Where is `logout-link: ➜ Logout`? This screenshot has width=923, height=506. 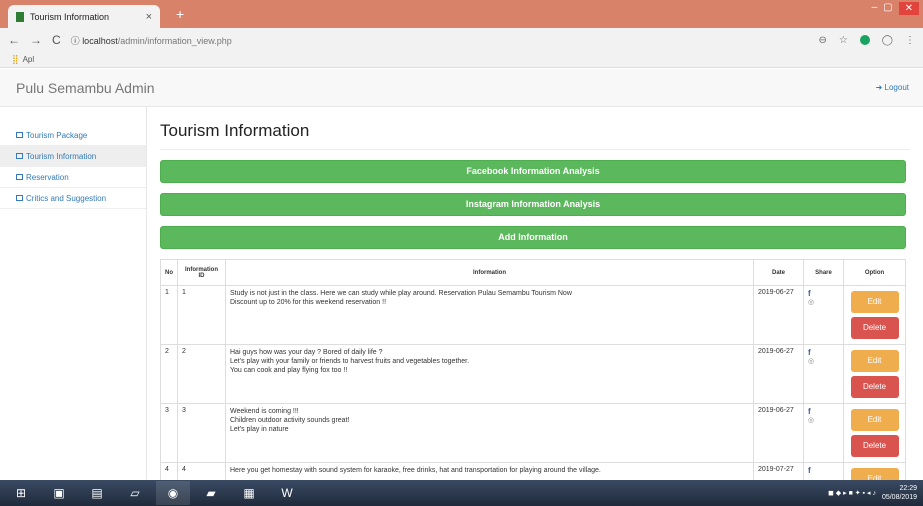 logout-link: ➜ Logout is located at coordinates (892, 87).